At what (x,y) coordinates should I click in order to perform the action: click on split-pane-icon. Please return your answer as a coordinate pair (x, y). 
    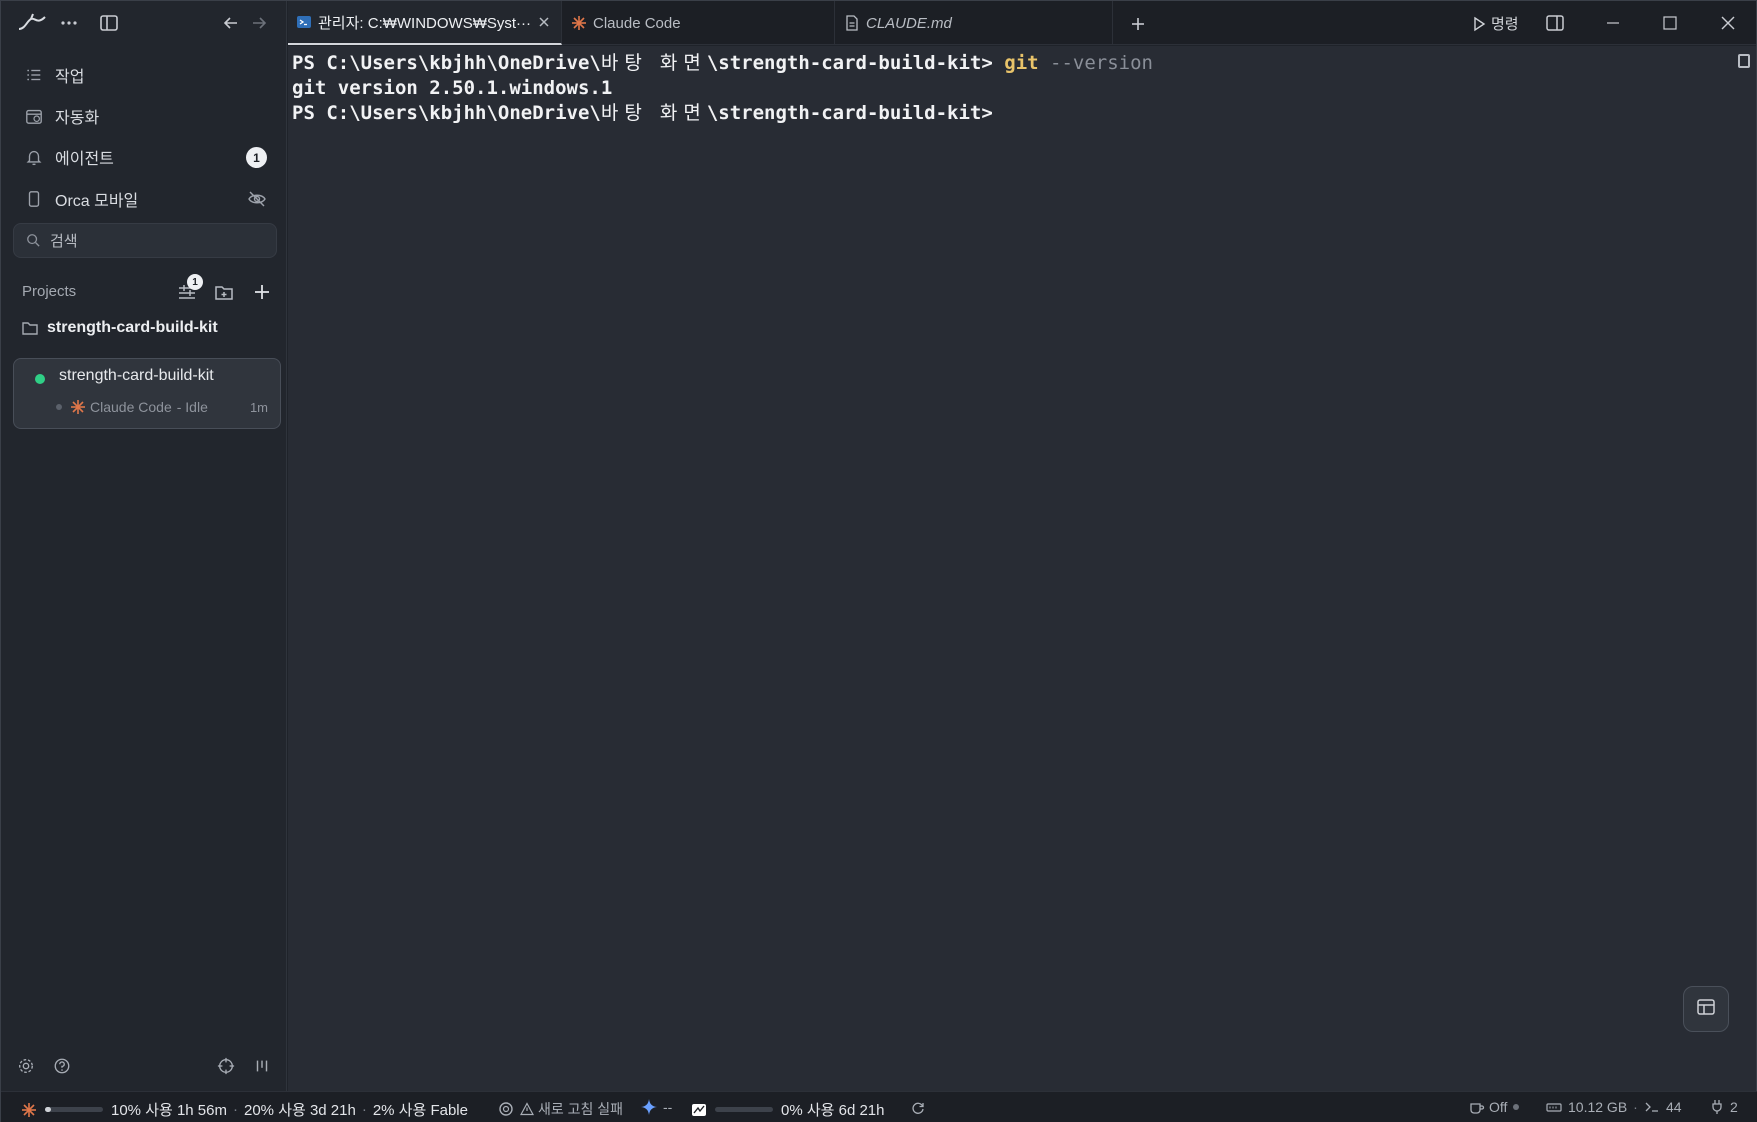
    Looking at the image, I should click on (1555, 23).